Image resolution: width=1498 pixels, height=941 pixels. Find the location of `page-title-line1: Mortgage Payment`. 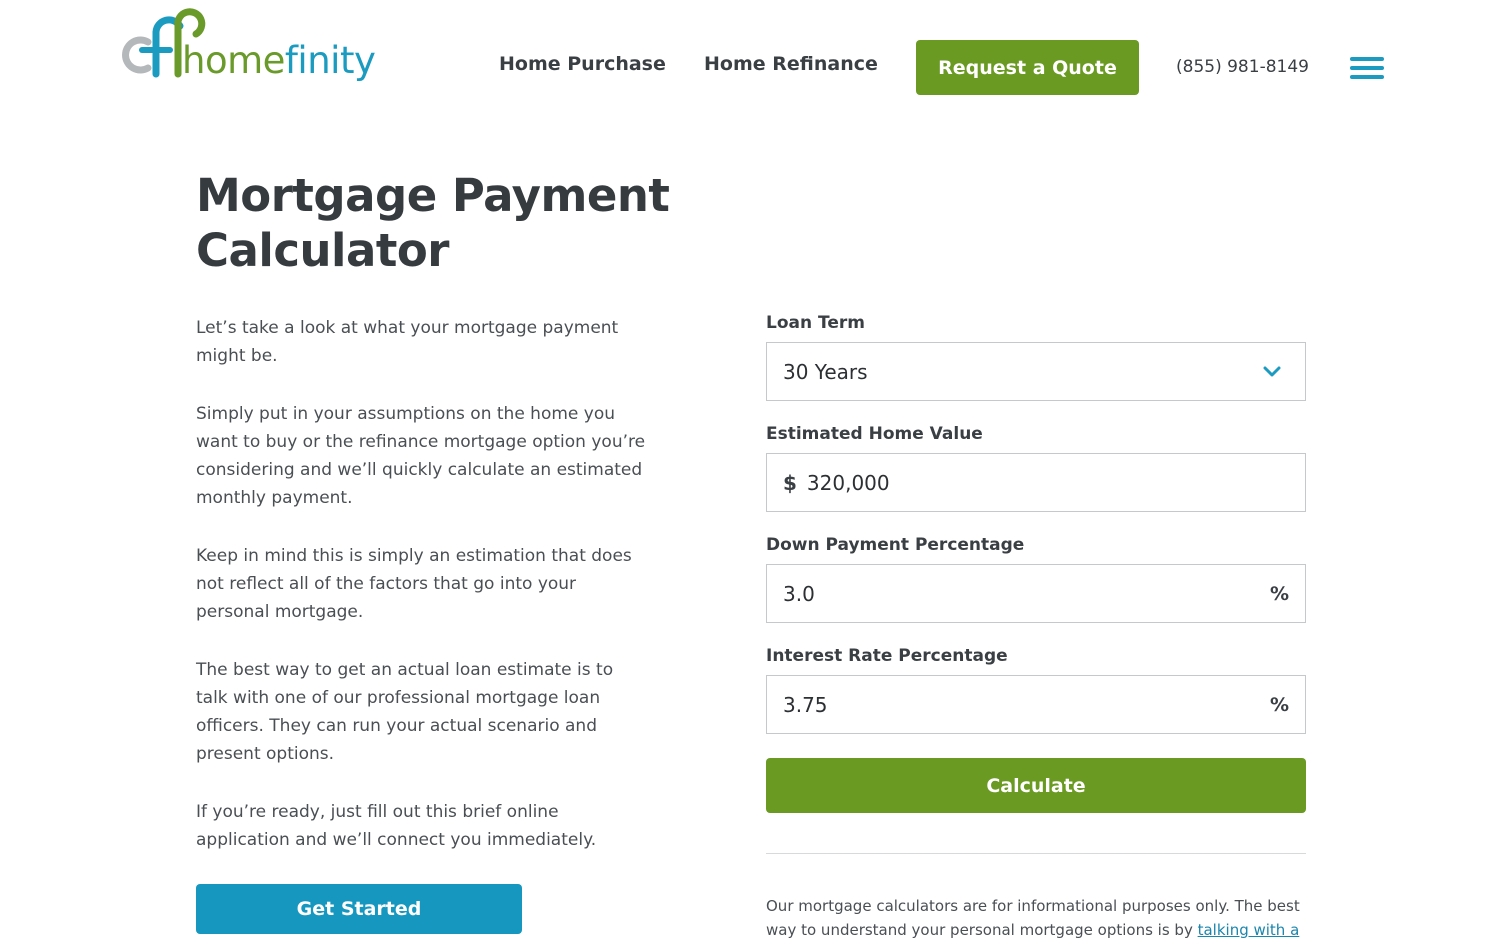

page-title-line1: Mortgage Payment is located at coordinates (433, 195).